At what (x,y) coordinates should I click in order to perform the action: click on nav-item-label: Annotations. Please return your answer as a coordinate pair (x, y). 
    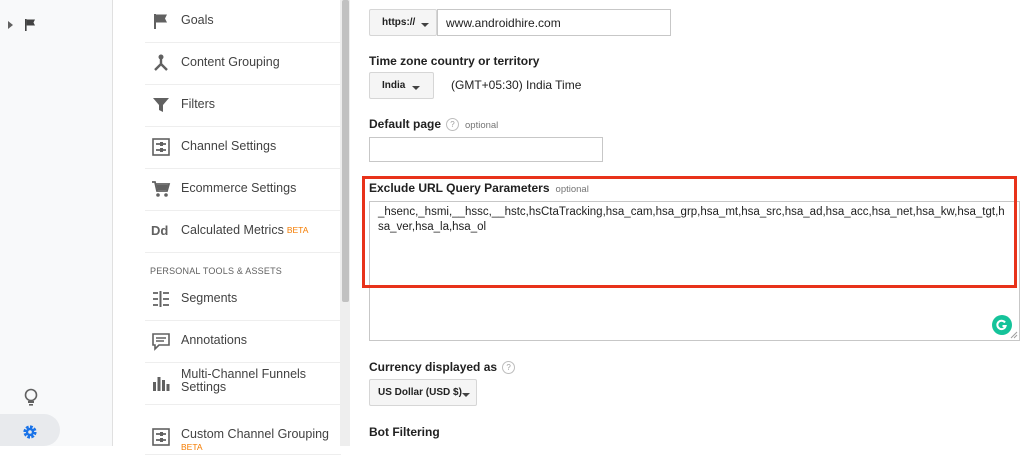
    Looking at the image, I should click on (214, 340).